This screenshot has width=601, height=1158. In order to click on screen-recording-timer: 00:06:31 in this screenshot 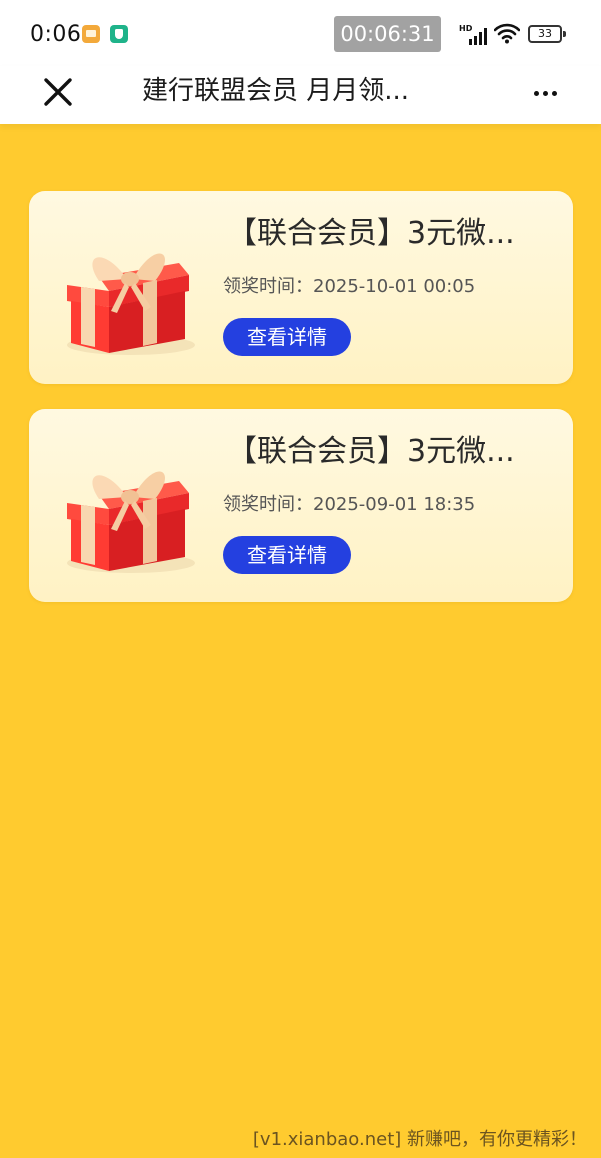, I will do `click(387, 34)`.